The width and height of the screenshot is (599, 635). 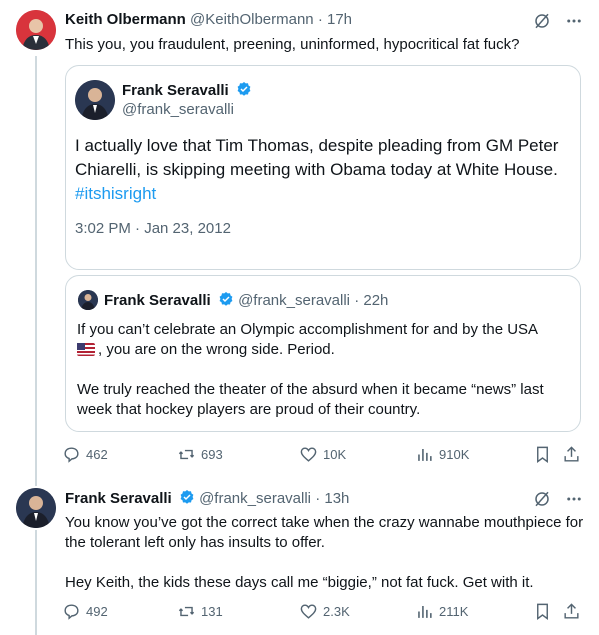 What do you see at coordinates (454, 611) in the screenshot?
I see `views-count: 211K` at bounding box center [454, 611].